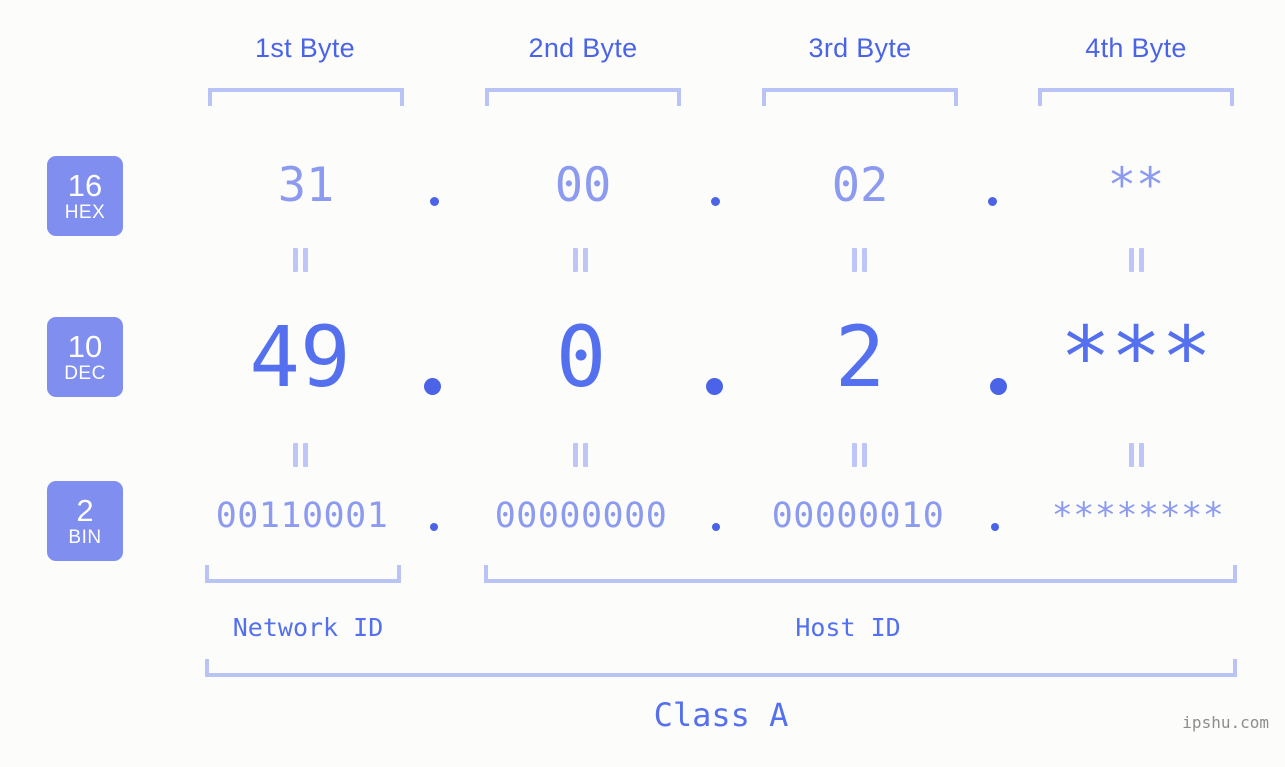 This screenshot has height=767, width=1285. I want to click on radix-badge-dec-number: 10, so click(85, 346).